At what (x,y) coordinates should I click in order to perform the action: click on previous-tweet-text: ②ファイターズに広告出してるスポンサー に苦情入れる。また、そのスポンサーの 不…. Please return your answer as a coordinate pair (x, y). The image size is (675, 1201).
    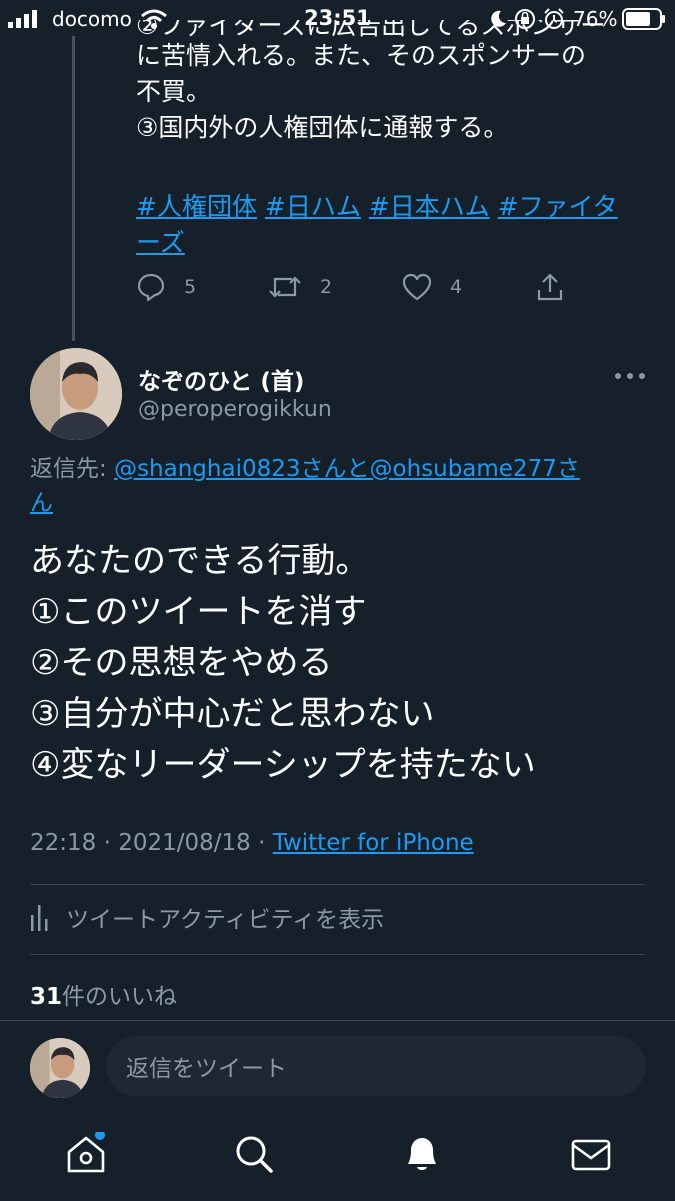
    Looking at the image, I should click on (396, 83).